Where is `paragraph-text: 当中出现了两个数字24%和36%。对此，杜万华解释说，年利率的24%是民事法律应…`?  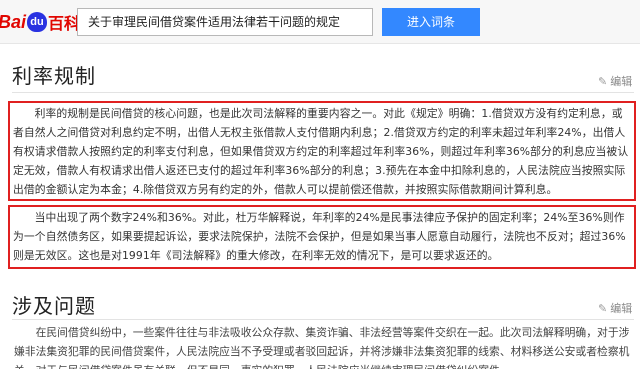
paragraph-text: 当中出现了两个数字24%和36%。对此，杜万华解释说，年利率的24%是民事法律应… is located at coordinates (319, 236).